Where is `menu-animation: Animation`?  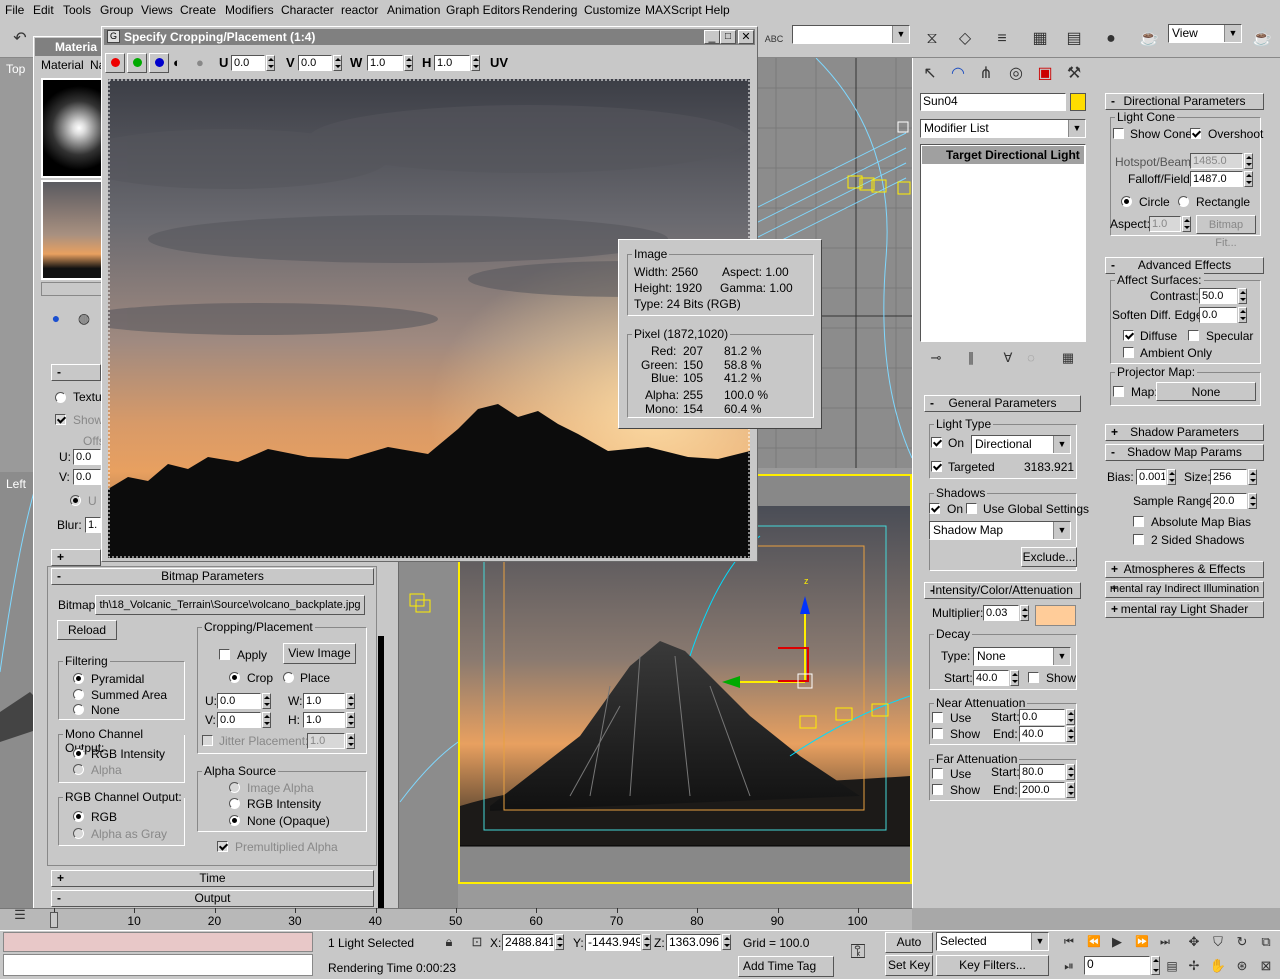
menu-animation: Animation is located at coordinates (413, 10).